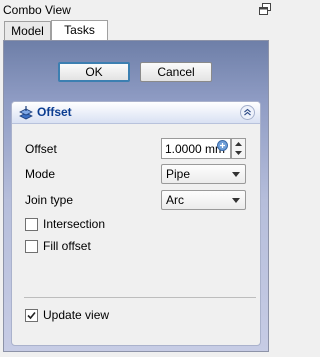  Describe the element at coordinates (175, 200) in the screenshot. I see `join-type-value: Arc` at that location.